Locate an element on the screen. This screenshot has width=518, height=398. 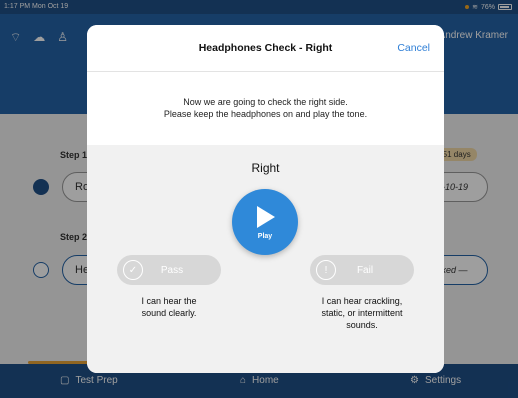
play-label: Play is located at coordinates (265, 236).